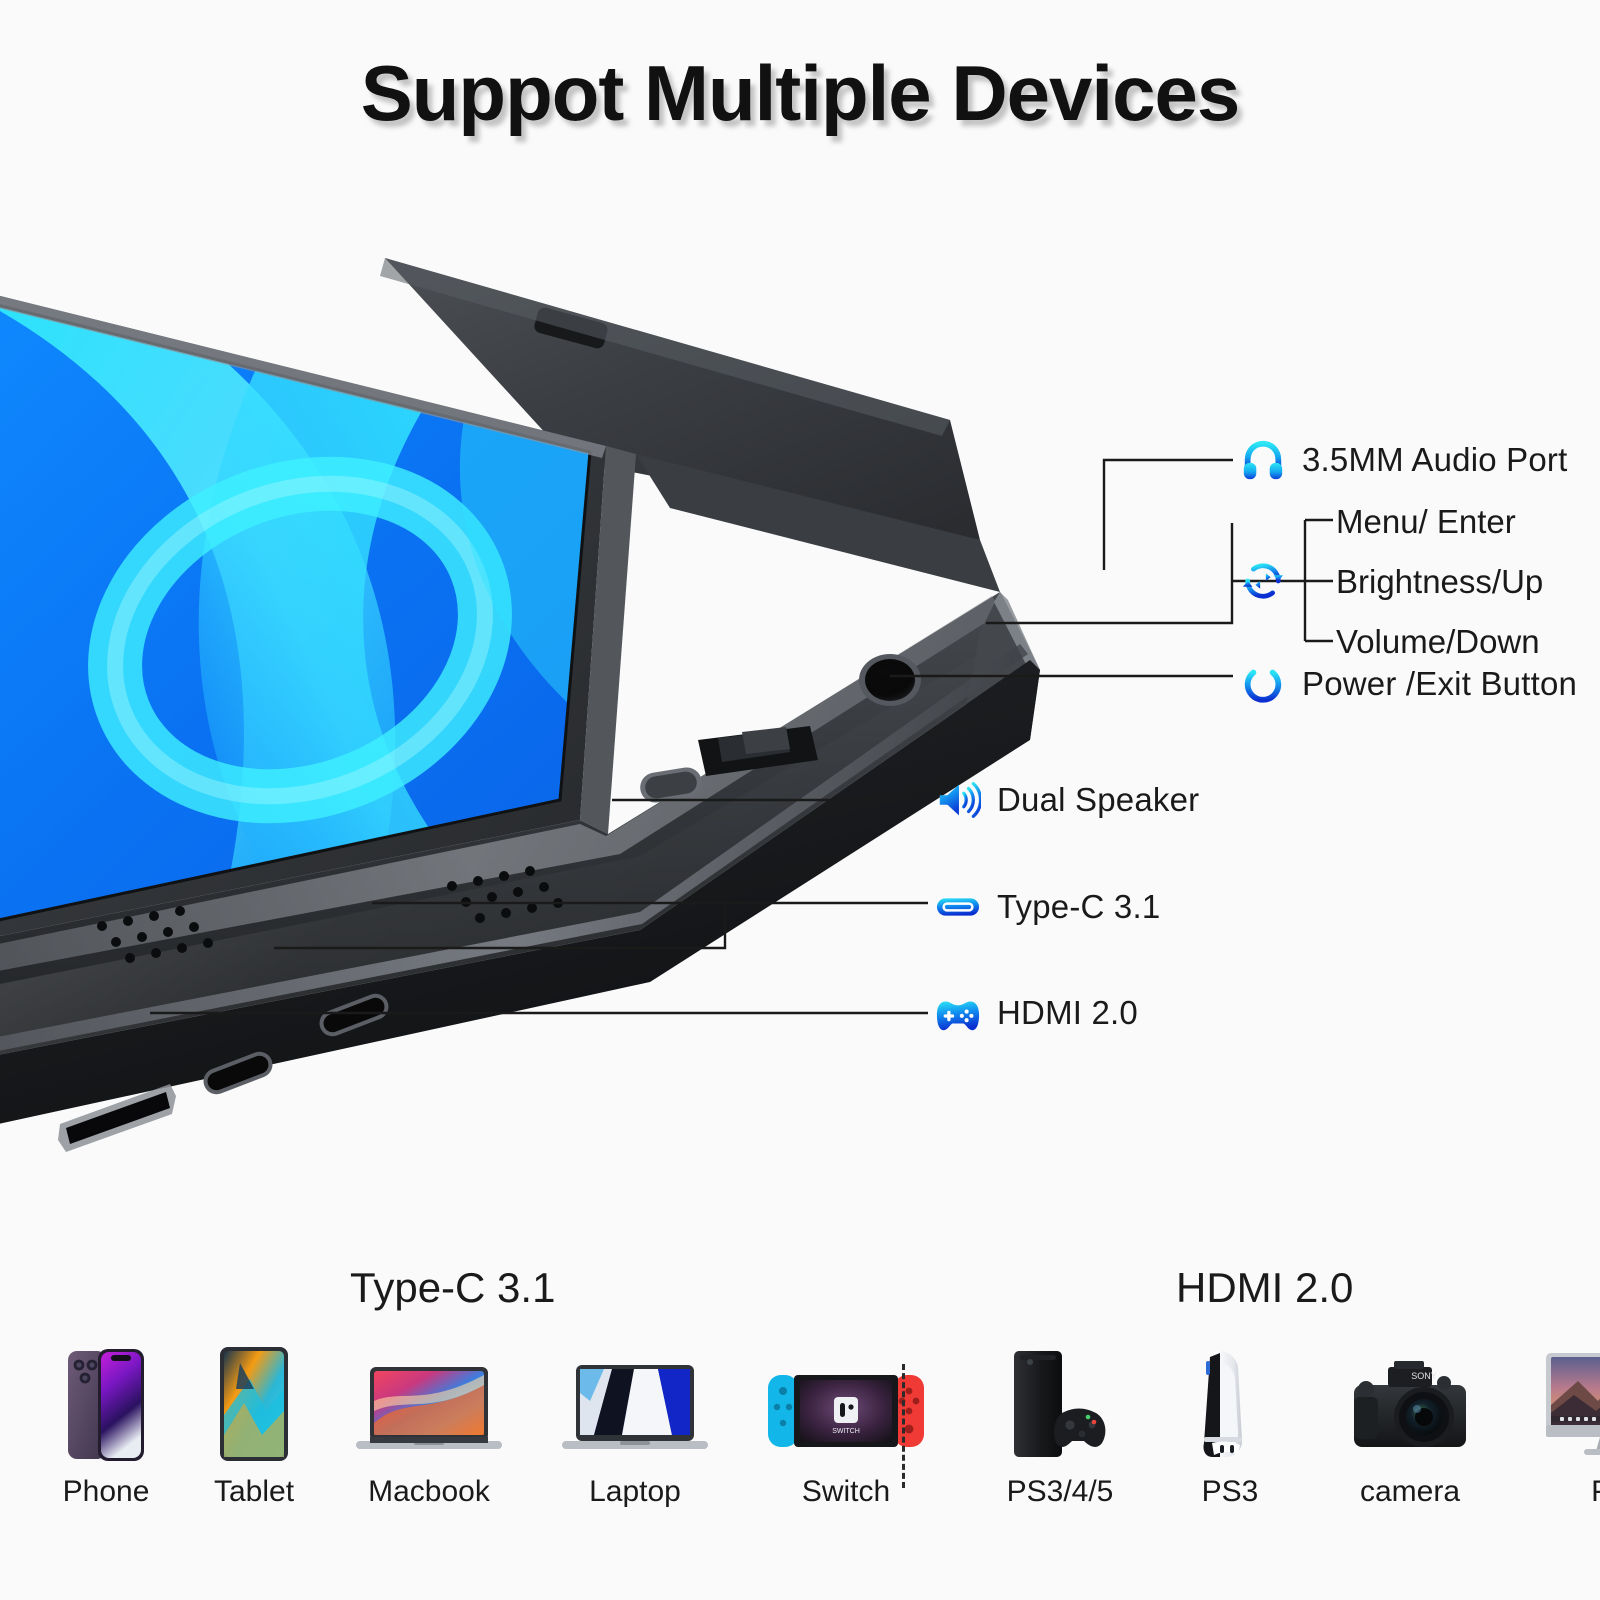 Image resolution: width=1600 pixels, height=1600 pixels. I want to click on imac-image, so click(1570, 1404).